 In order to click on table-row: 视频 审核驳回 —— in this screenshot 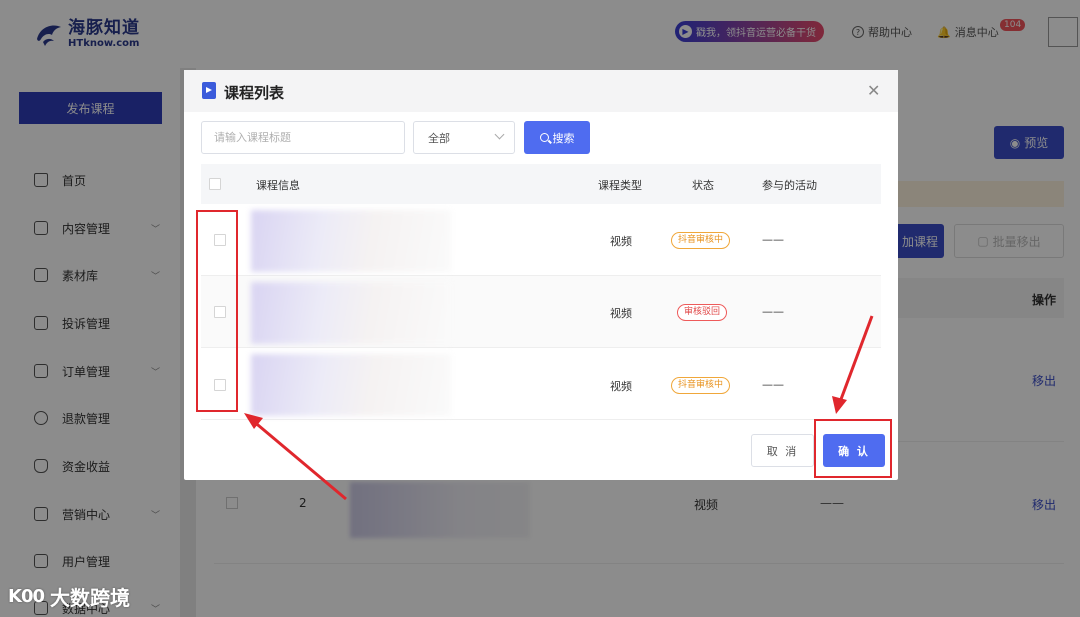, I will do `click(541, 312)`.